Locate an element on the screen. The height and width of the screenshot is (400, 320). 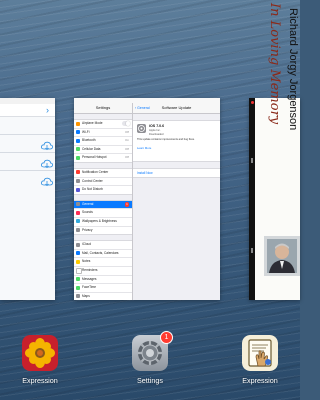
back-label: General is located at coordinates (143, 108).